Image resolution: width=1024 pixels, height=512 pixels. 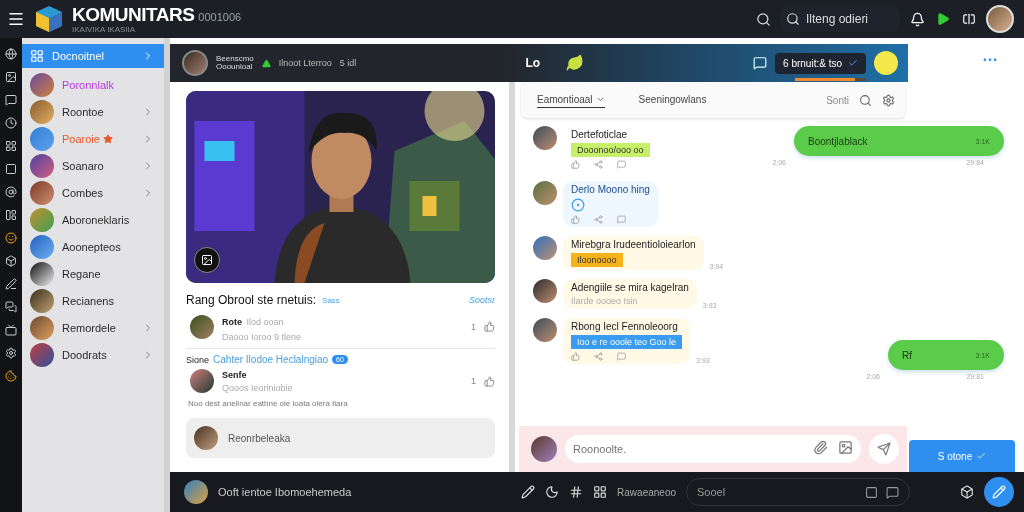 What do you see at coordinates (93, 192) in the screenshot?
I see `sidebar-item: Combes` at bounding box center [93, 192].